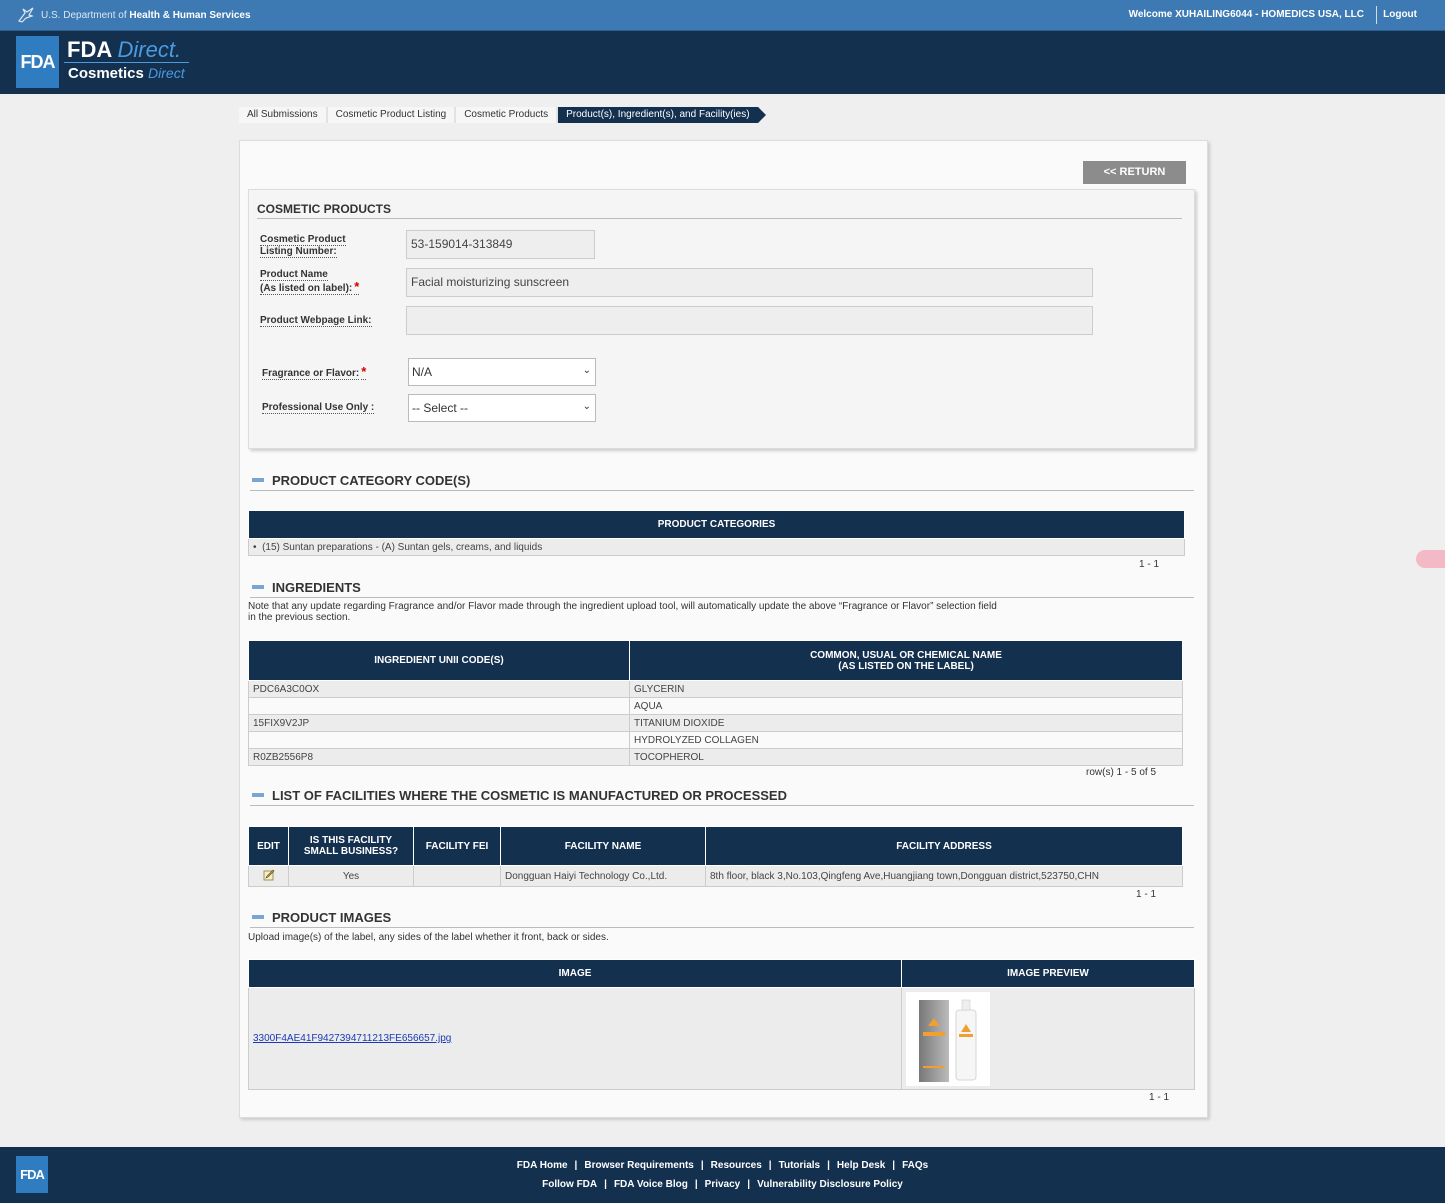 This screenshot has width=1445, height=1203. What do you see at coordinates (651, 1184) in the screenshot?
I see `footer-link-fda-voice-blog: FDA Voice Blog` at bounding box center [651, 1184].